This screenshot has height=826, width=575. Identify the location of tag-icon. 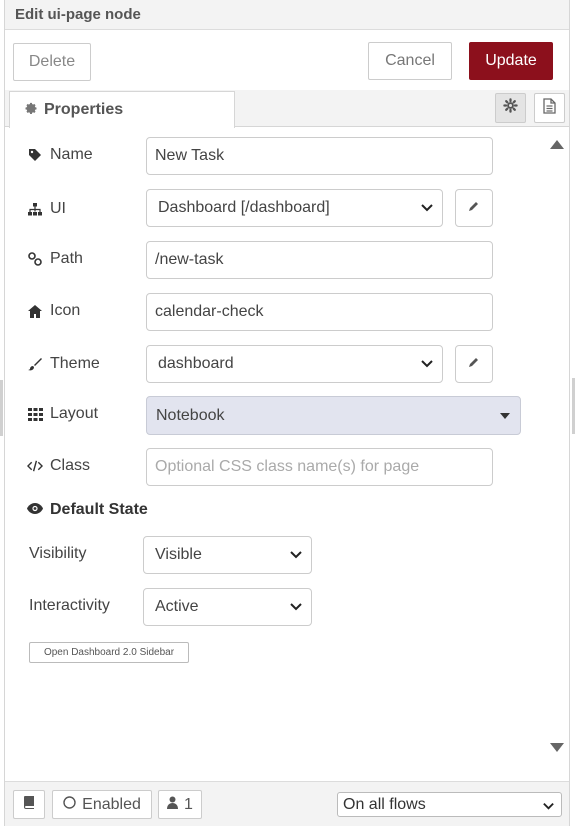
(35, 155).